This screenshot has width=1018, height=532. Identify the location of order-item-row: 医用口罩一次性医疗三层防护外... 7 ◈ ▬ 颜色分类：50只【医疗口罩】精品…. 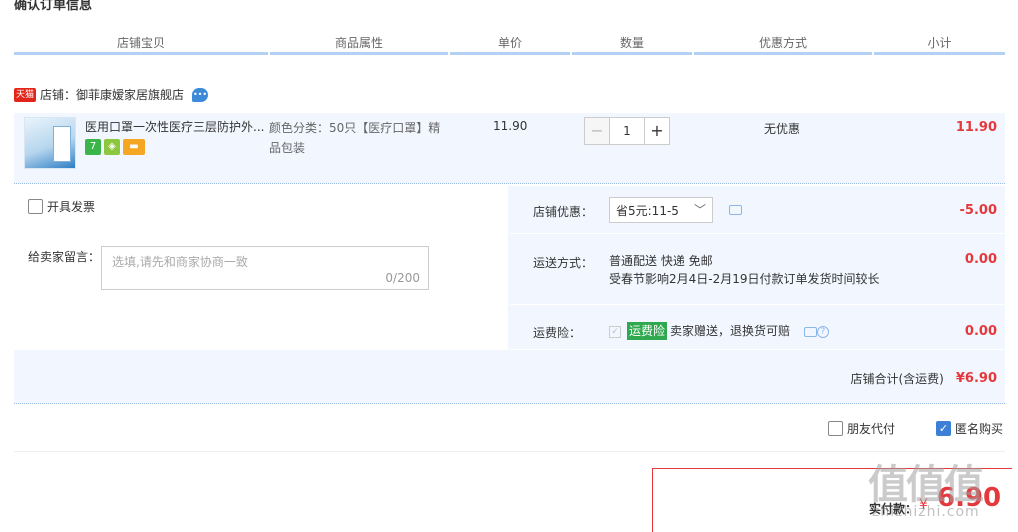
(509, 148).